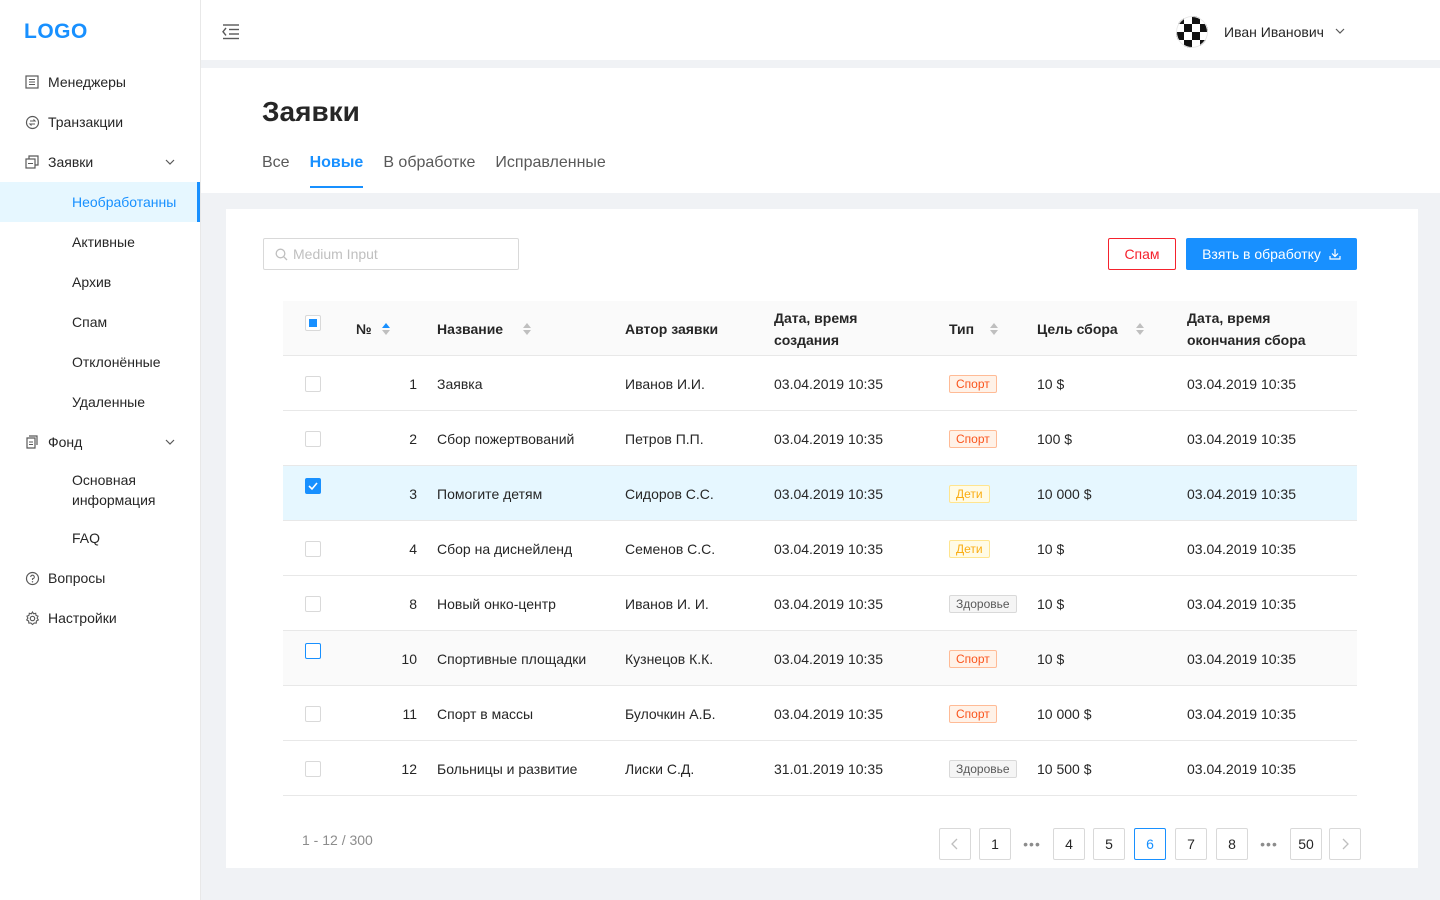  What do you see at coordinates (828, 768) in the screenshot?
I see `cell-created: 31.01.2019 10:35` at bounding box center [828, 768].